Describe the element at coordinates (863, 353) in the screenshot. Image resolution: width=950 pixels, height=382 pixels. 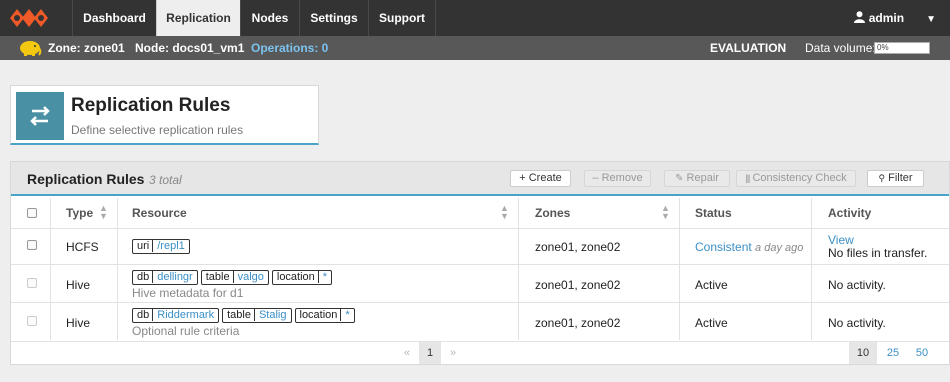
I see `page-size-option: 10` at that location.